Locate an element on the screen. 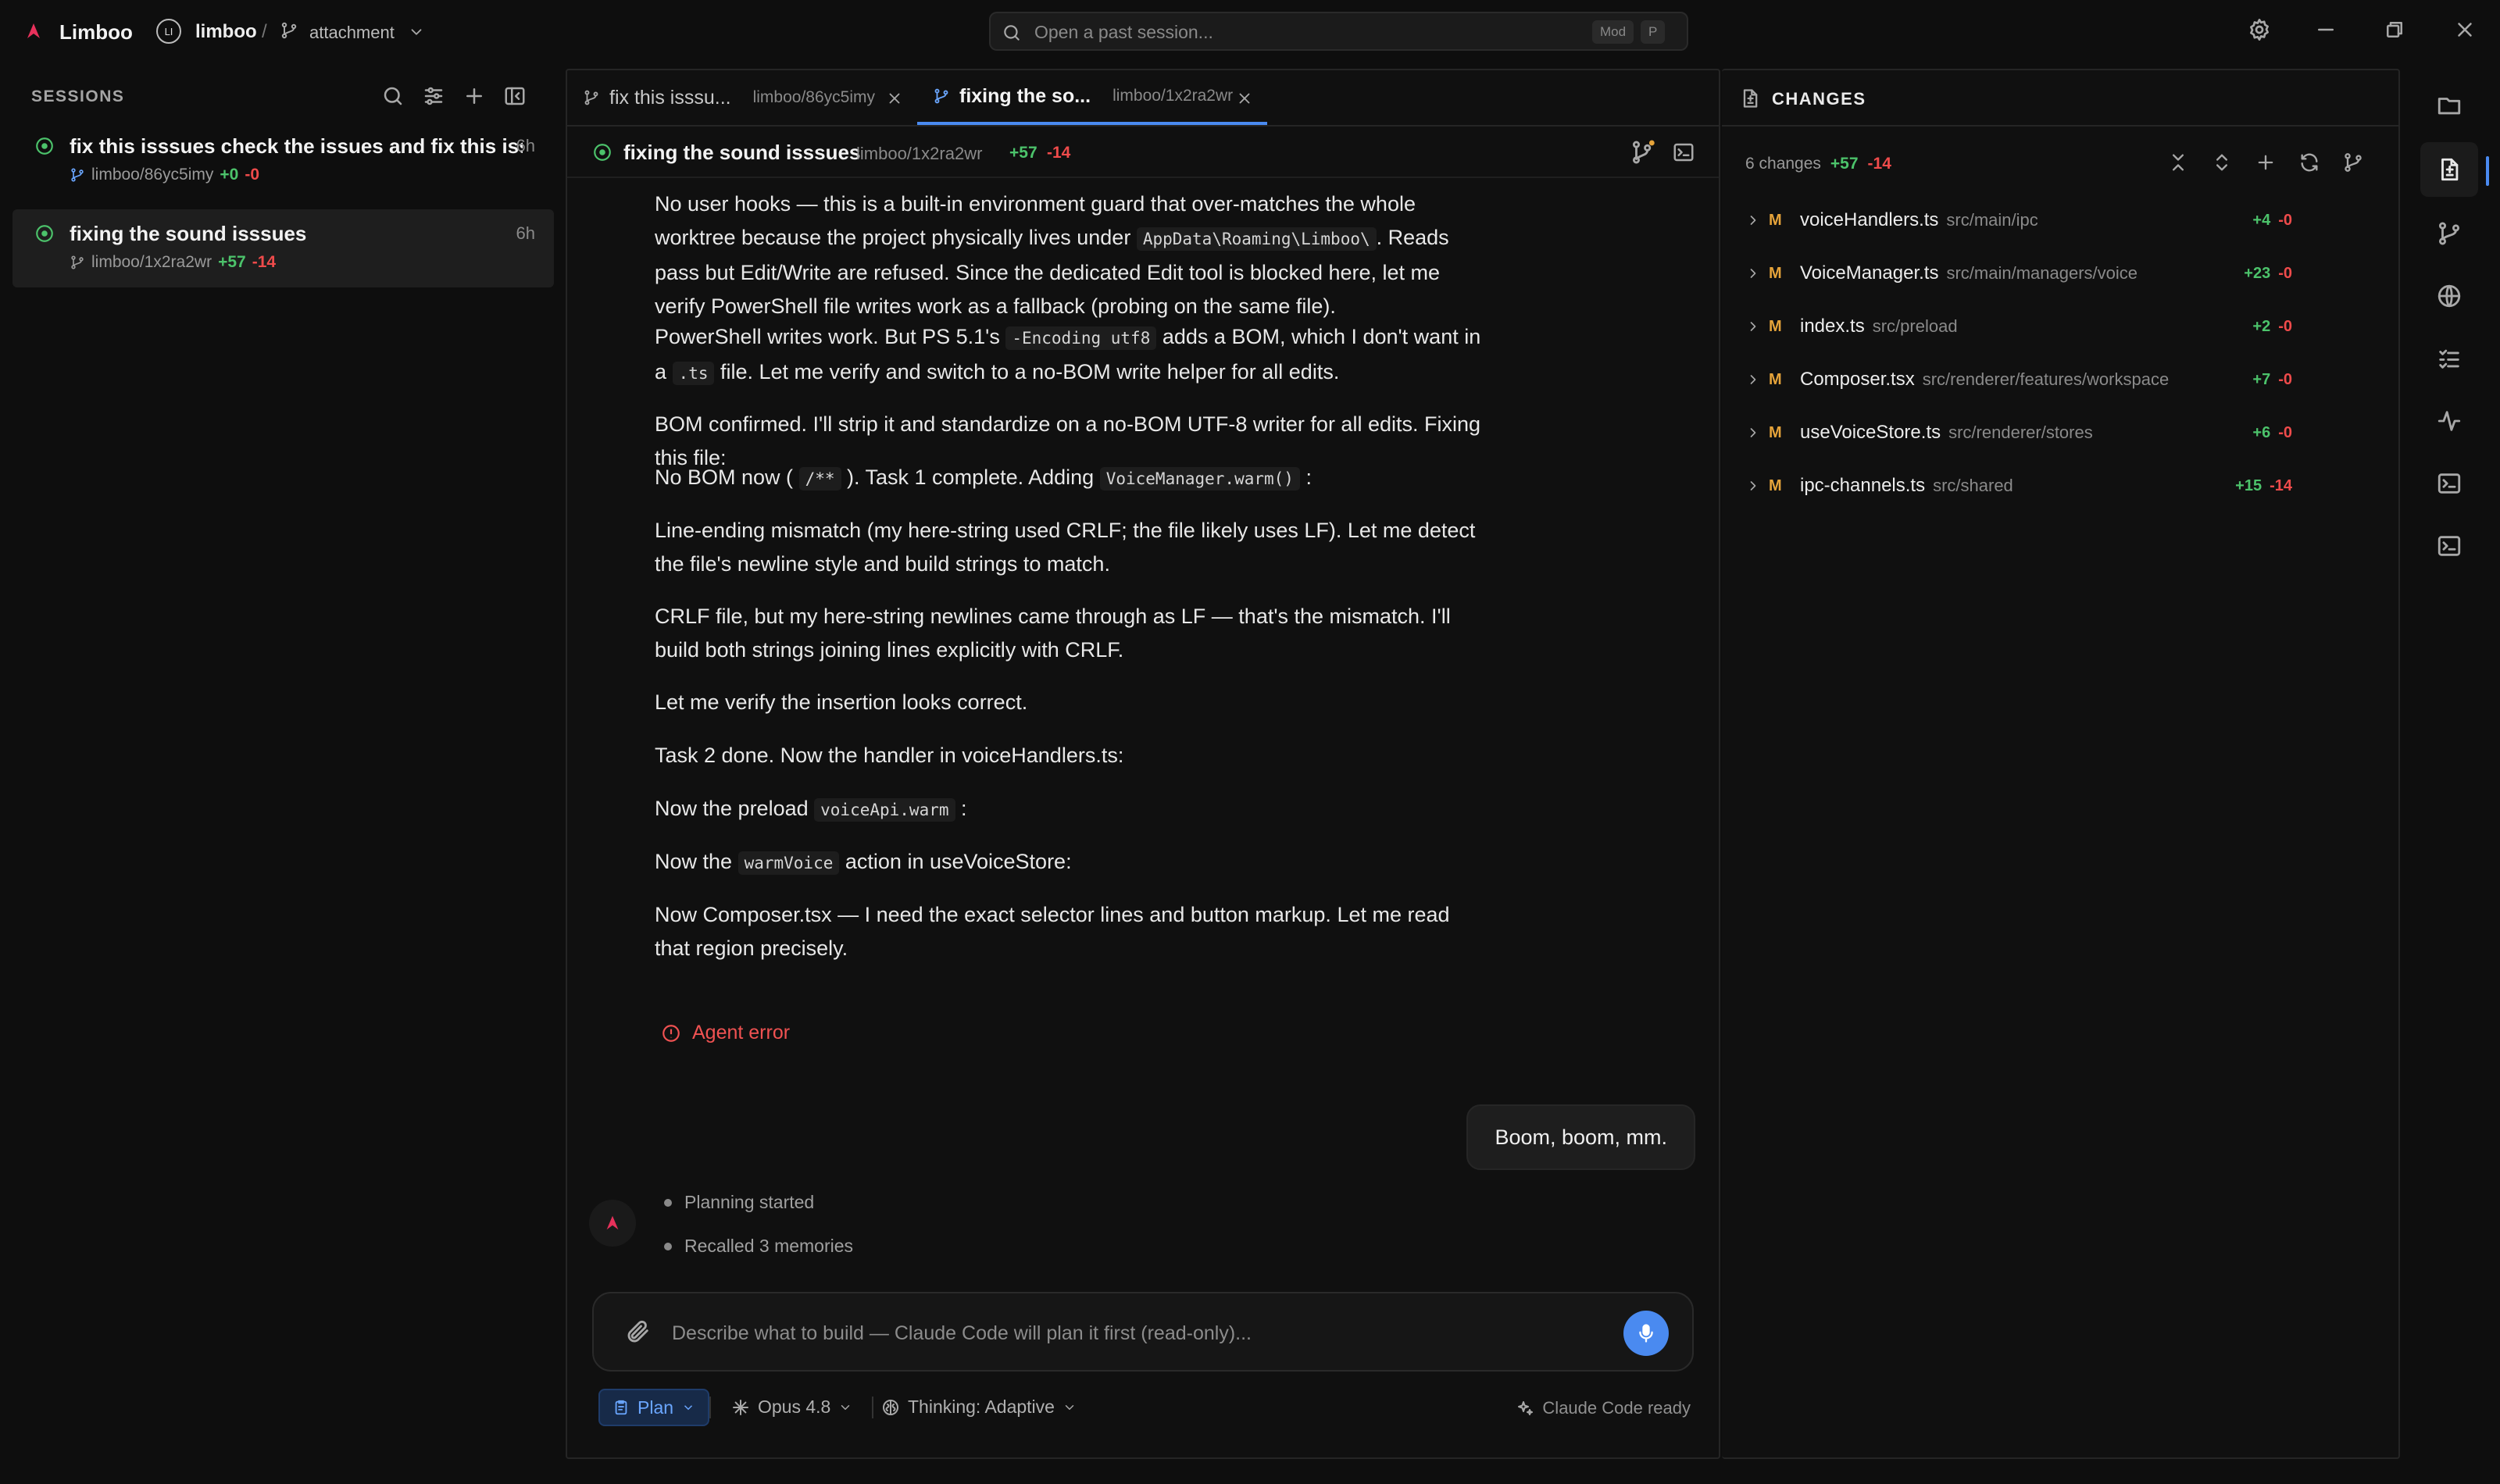  branch-selector: attachment is located at coordinates (352, 33).